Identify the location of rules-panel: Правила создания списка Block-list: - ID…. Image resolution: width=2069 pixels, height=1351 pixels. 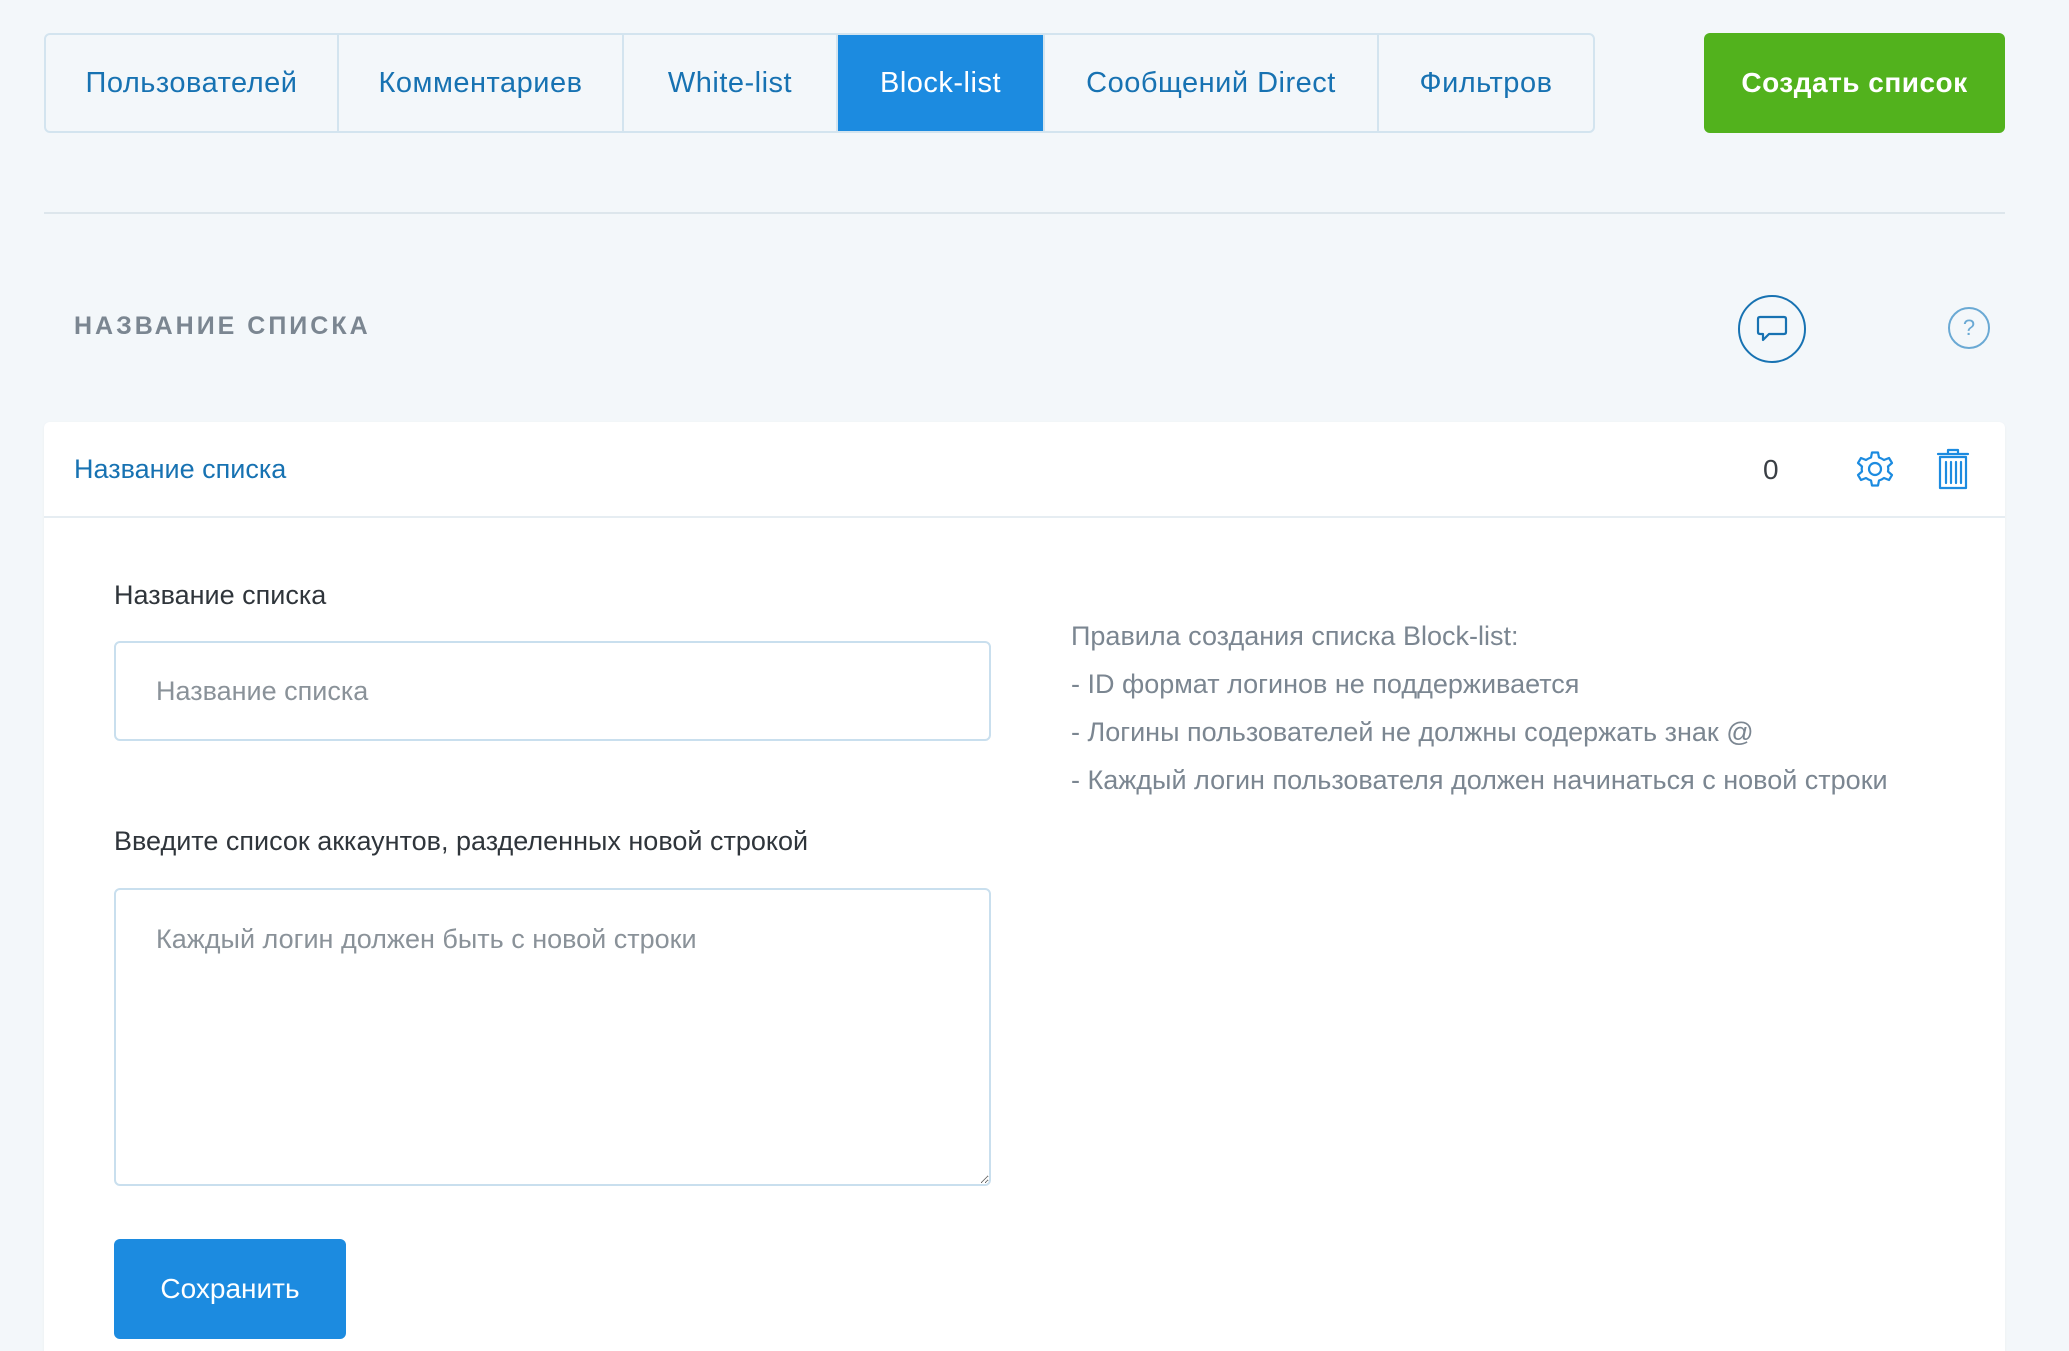
(1479, 708).